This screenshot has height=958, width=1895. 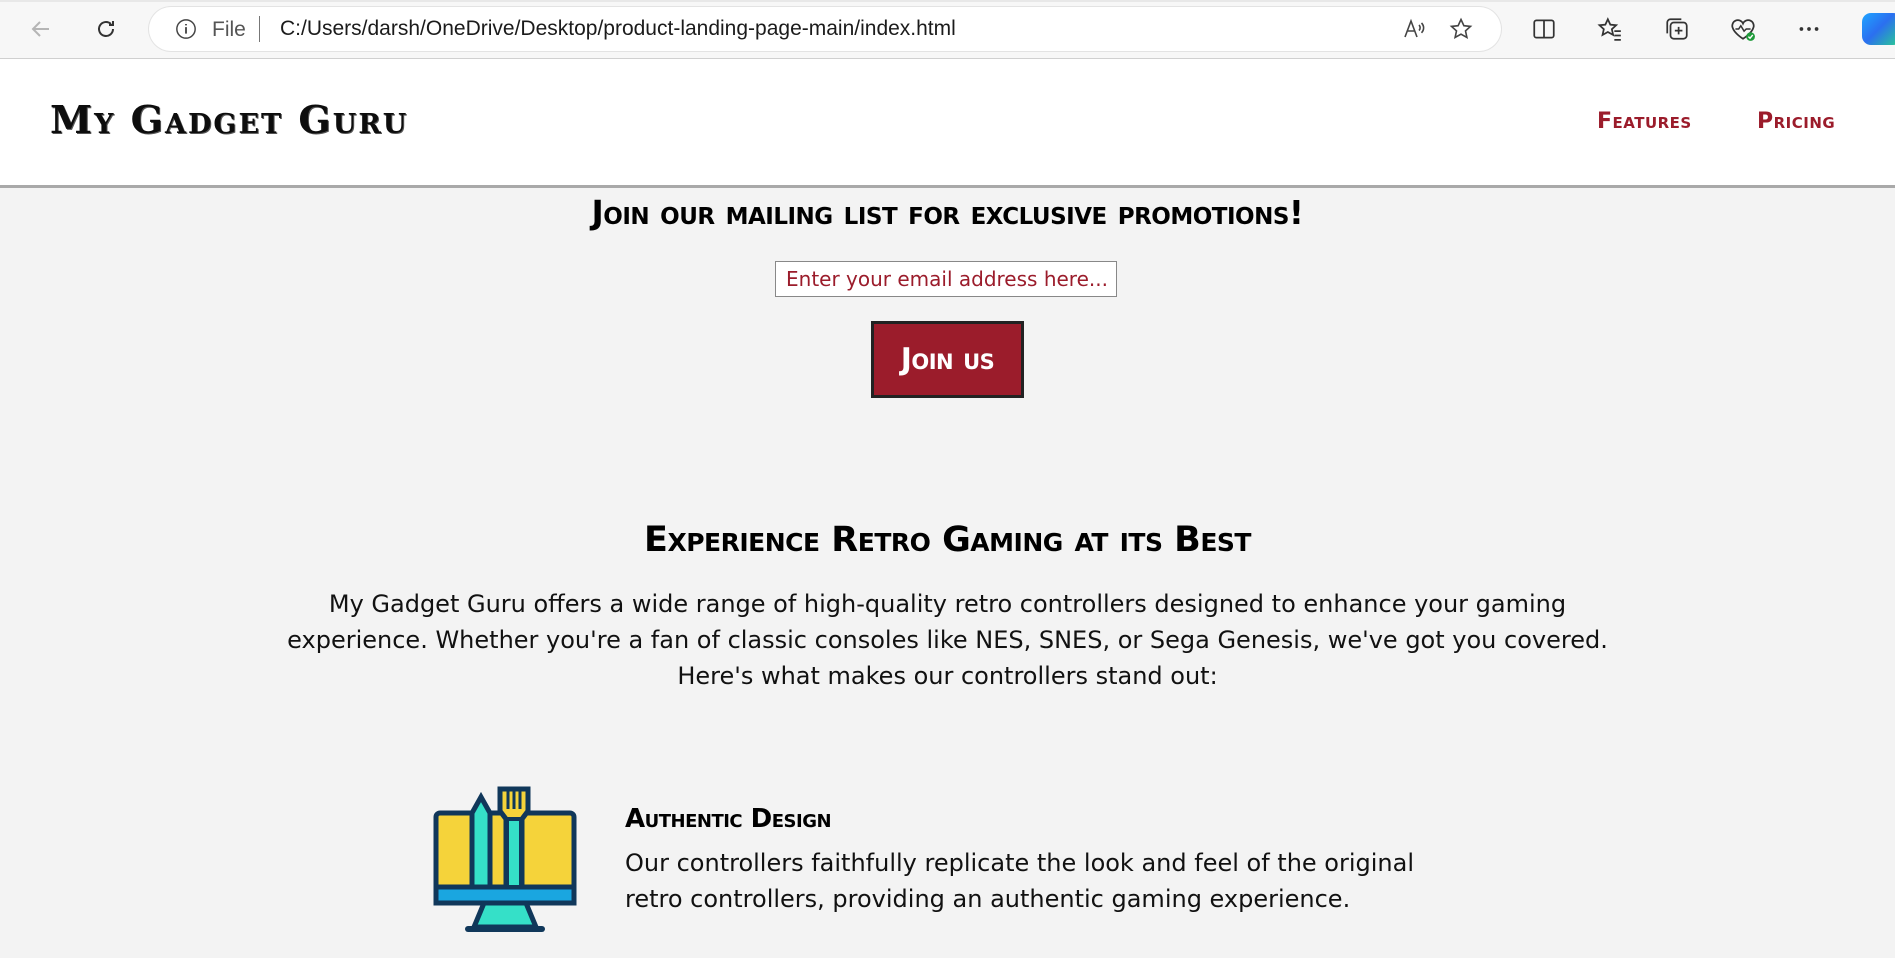 I want to click on split-screen-icon, so click(x=1544, y=29).